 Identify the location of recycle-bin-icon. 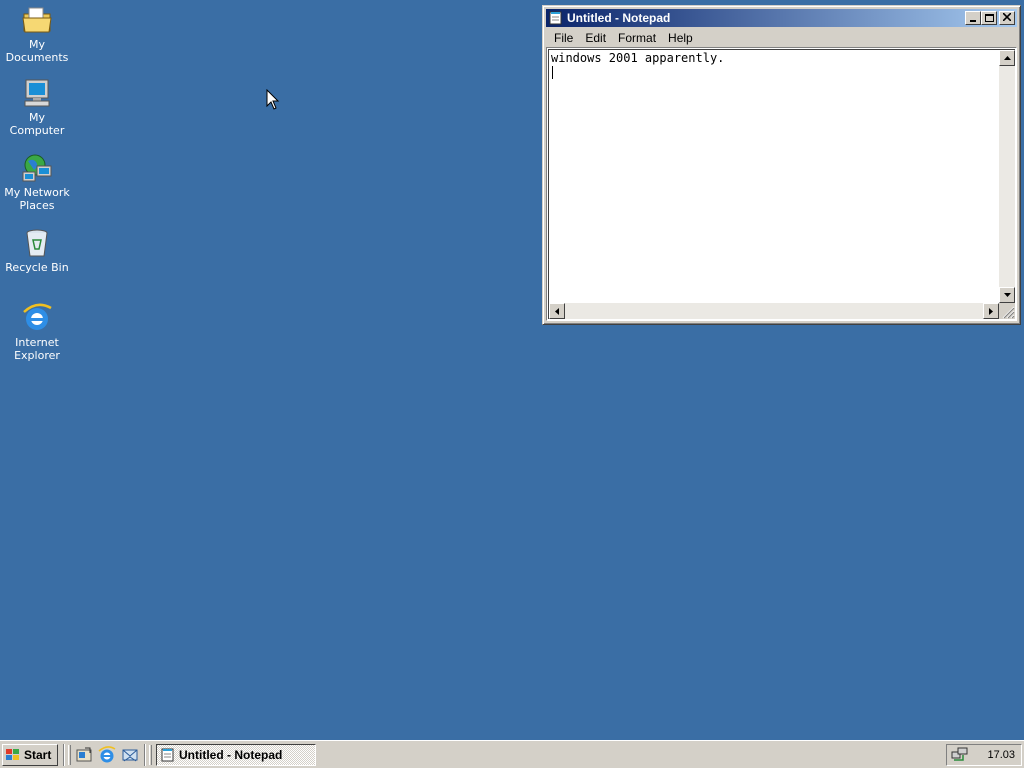
(37, 243).